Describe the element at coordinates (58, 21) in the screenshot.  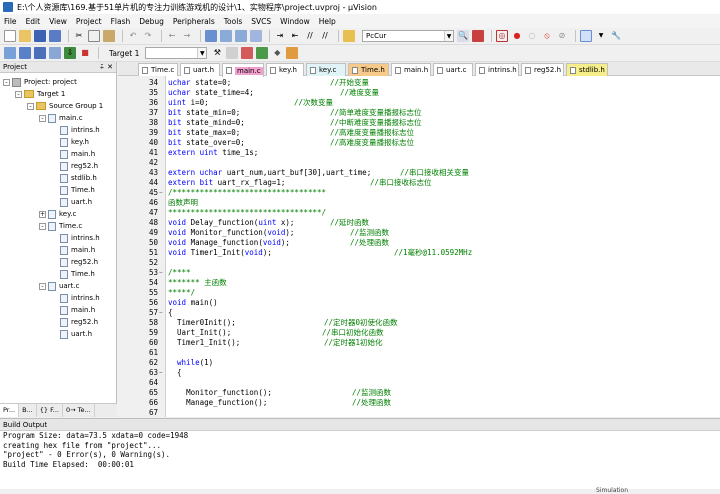
I see `menu-item-view: View` at that location.